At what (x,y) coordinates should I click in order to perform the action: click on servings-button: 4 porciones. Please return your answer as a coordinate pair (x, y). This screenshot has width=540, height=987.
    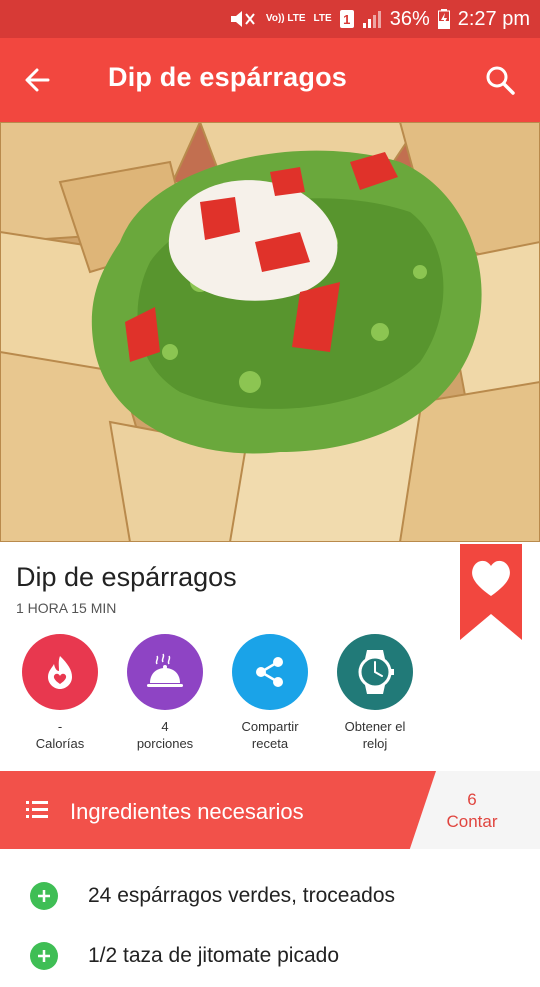
    Looking at the image, I should click on (165, 693).